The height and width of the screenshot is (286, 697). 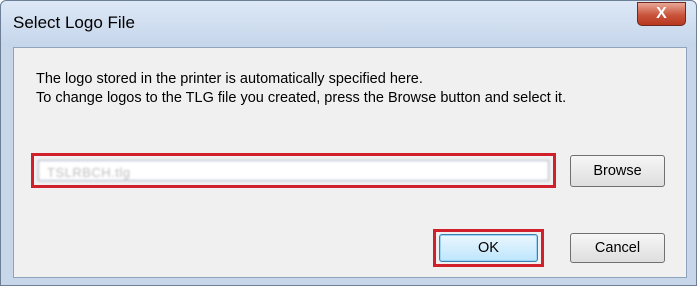 I want to click on browse-button: Browse, so click(x=617, y=171).